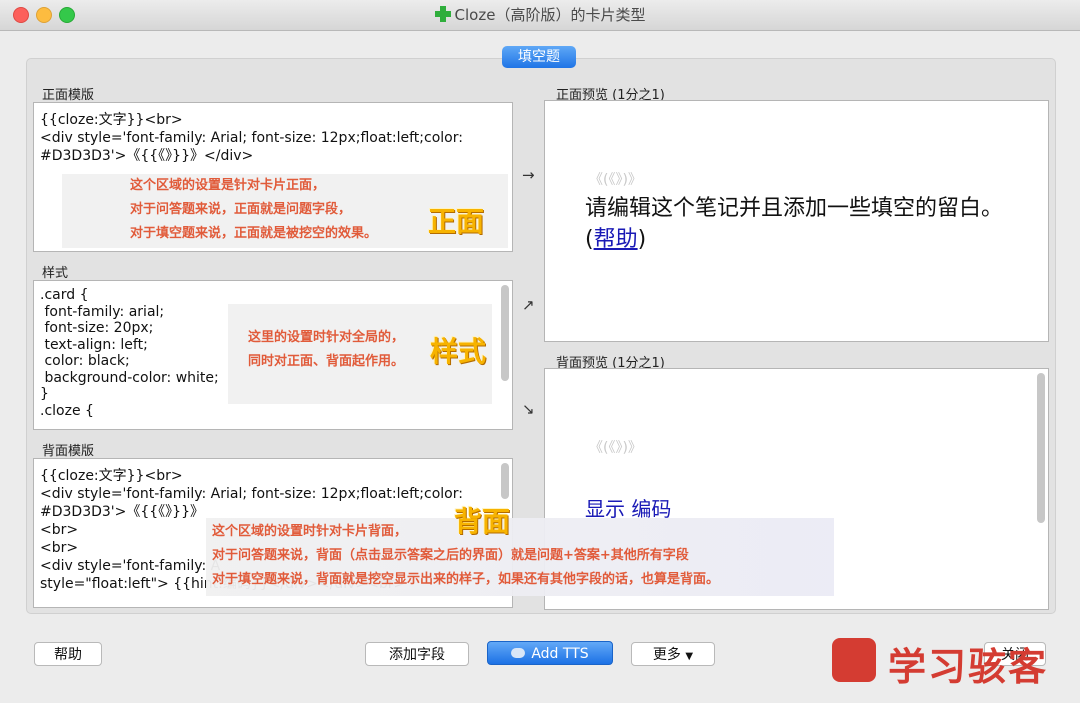 This screenshot has width=1080, height=703. I want to click on front-template-label: 正面模版, so click(68, 95).